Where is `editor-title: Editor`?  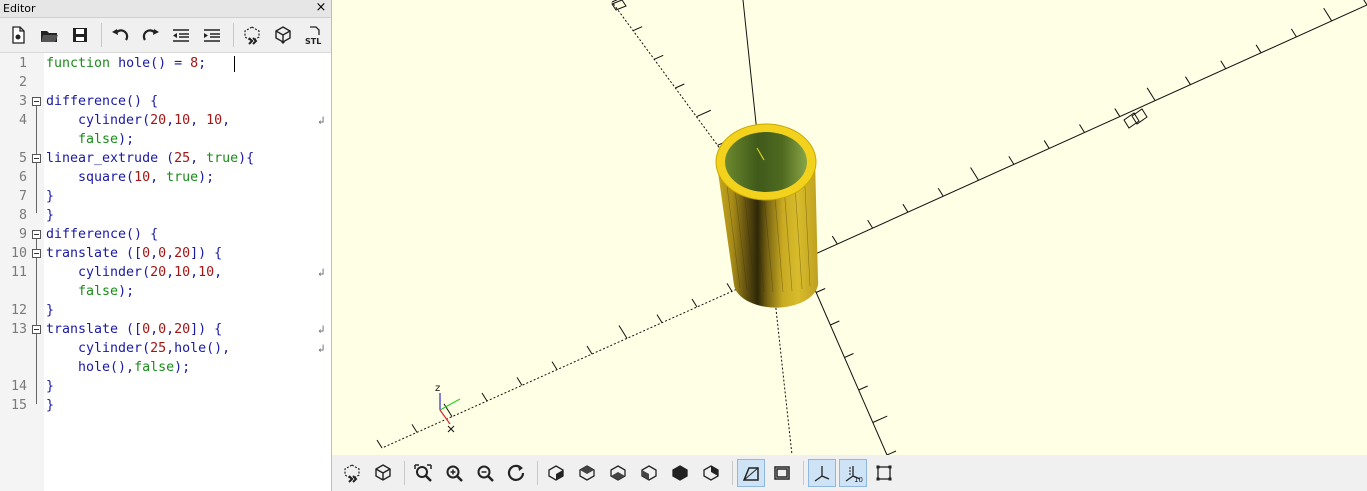 editor-title: Editor is located at coordinates (19, 8).